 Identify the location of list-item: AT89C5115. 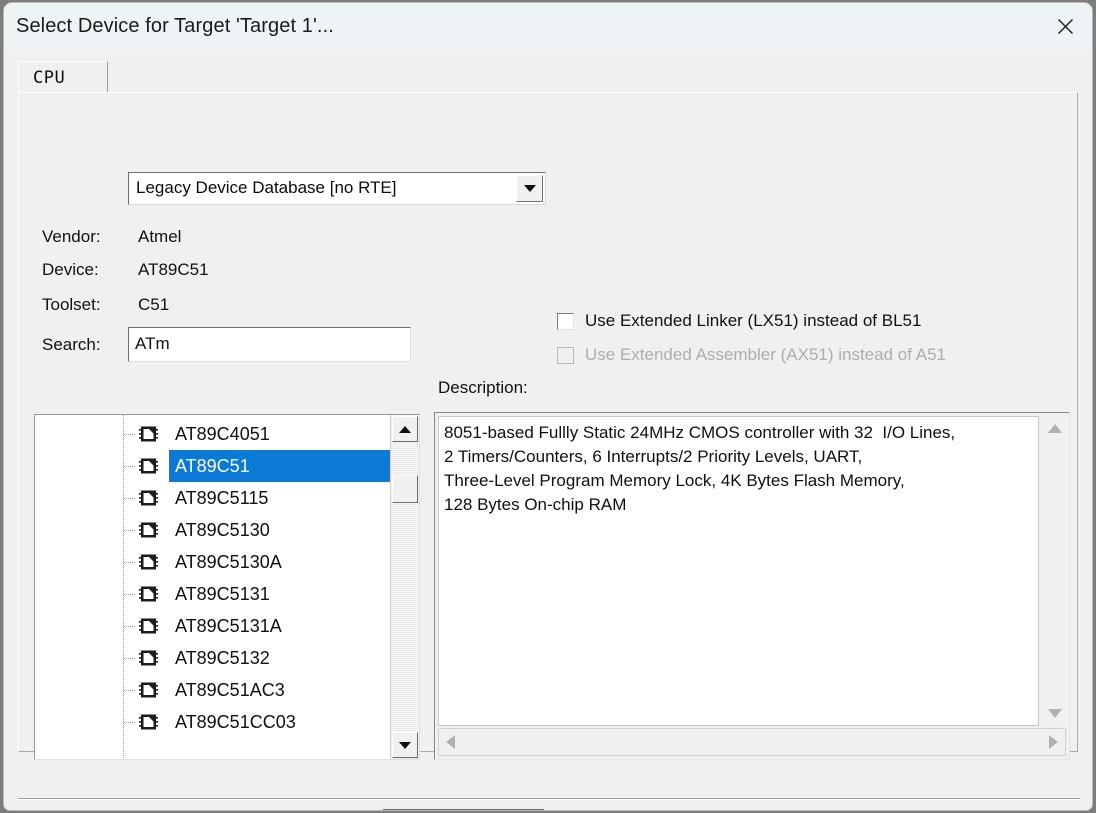
(212, 498).